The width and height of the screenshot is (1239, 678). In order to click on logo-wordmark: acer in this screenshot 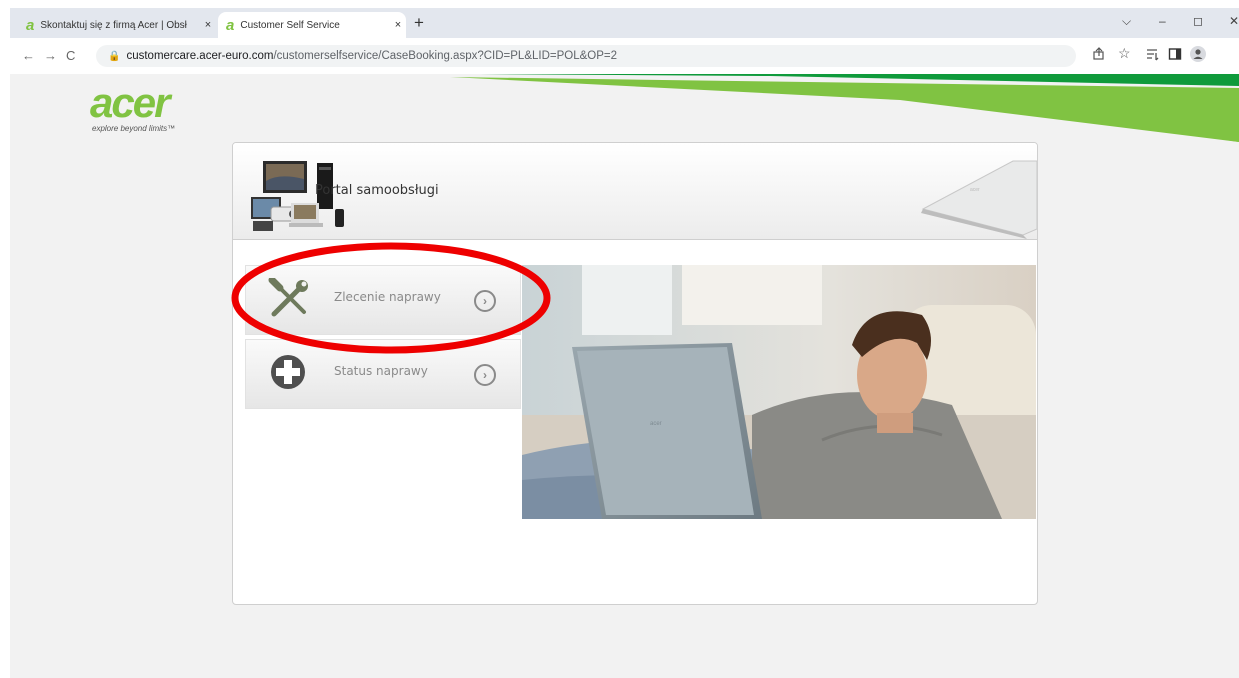, I will do `click(130, 102)`.